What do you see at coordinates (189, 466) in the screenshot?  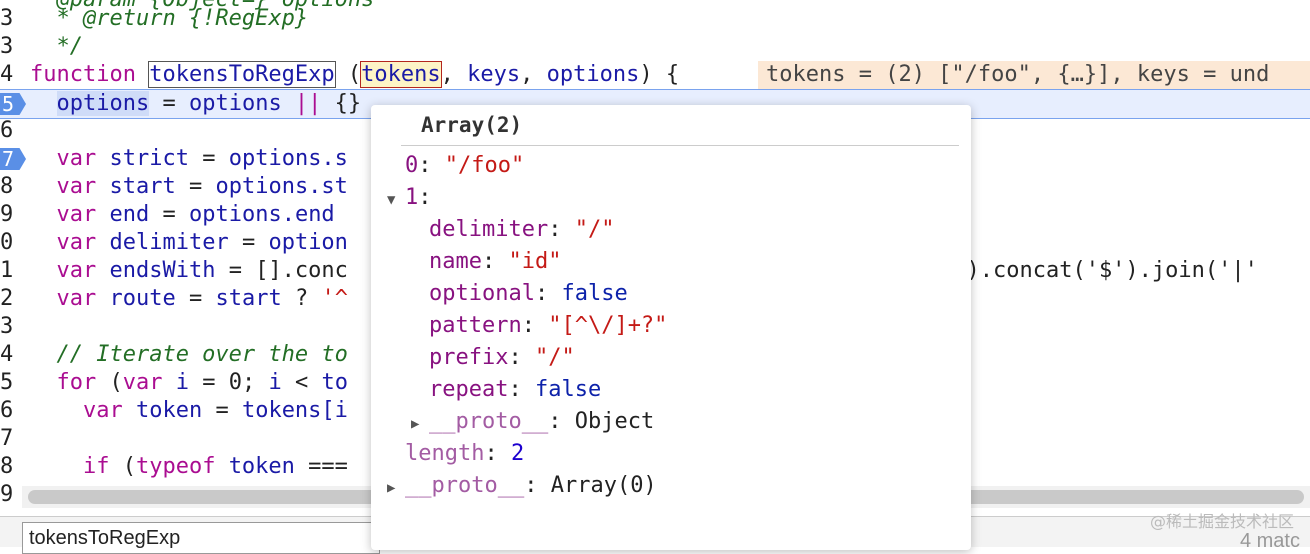 I see `code-text: if (typeof token ===` at bounding box center [189, 466].